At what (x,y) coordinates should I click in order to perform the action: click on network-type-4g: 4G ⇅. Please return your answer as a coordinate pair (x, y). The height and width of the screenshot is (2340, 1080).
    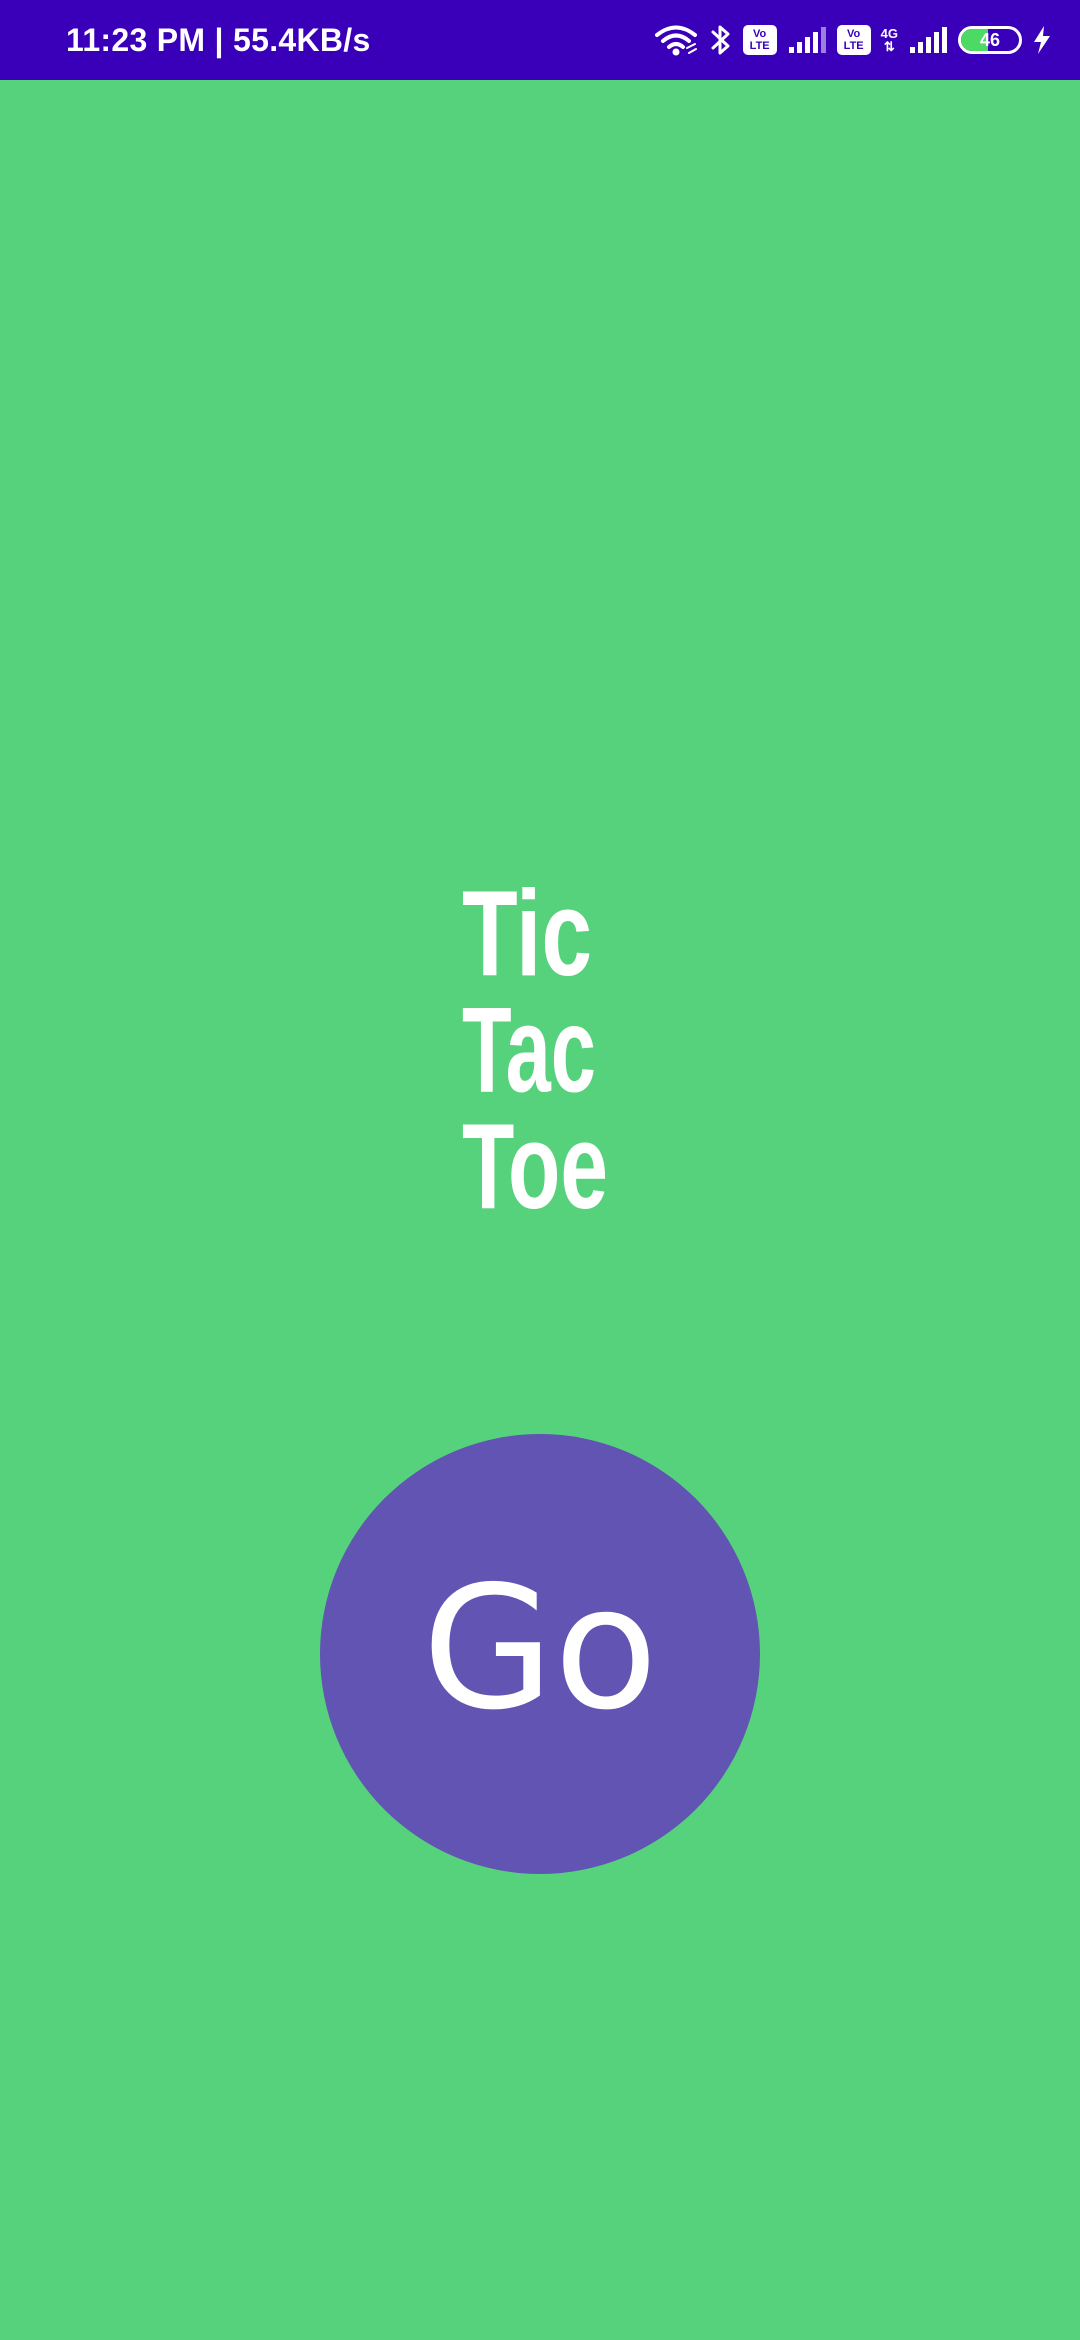
    Looking at the image, I should click on (889, 40).